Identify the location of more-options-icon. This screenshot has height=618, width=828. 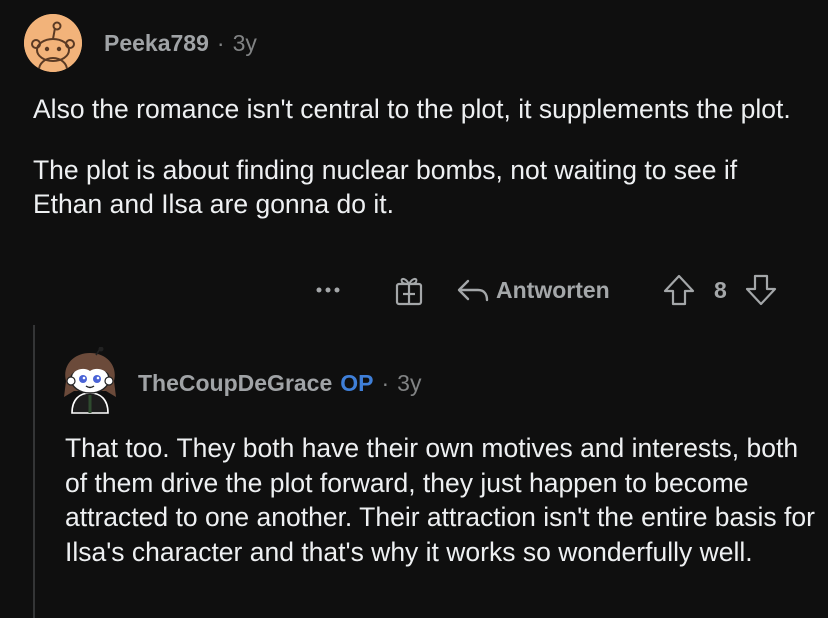
(328, 290).